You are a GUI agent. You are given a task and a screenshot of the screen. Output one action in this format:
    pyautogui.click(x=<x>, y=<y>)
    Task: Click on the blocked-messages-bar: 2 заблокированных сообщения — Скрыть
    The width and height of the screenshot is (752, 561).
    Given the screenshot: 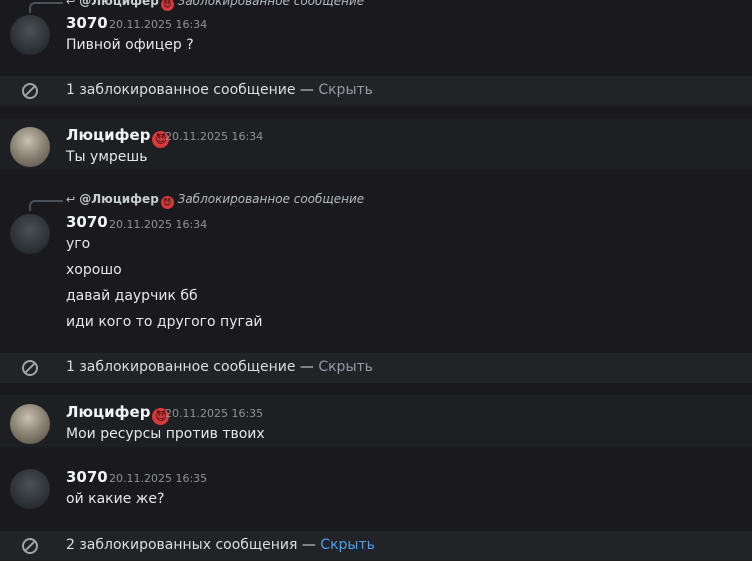 What is the action you would take?
    pyautogui.click(x=376, y=546)
    